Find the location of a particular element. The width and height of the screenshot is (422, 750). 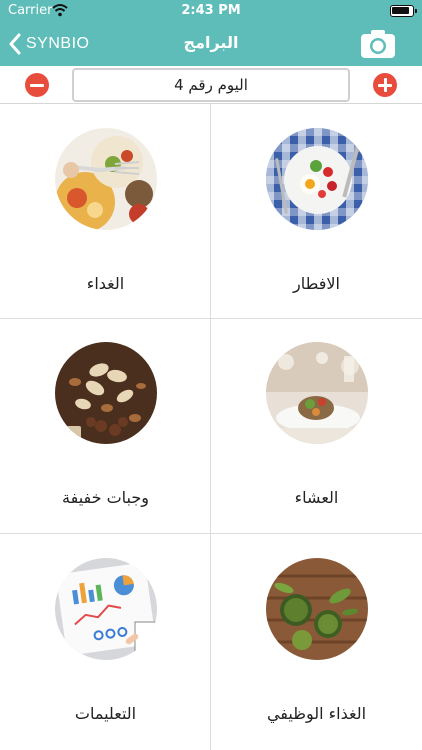

dinner-photo is located at coordinates (317, 393).